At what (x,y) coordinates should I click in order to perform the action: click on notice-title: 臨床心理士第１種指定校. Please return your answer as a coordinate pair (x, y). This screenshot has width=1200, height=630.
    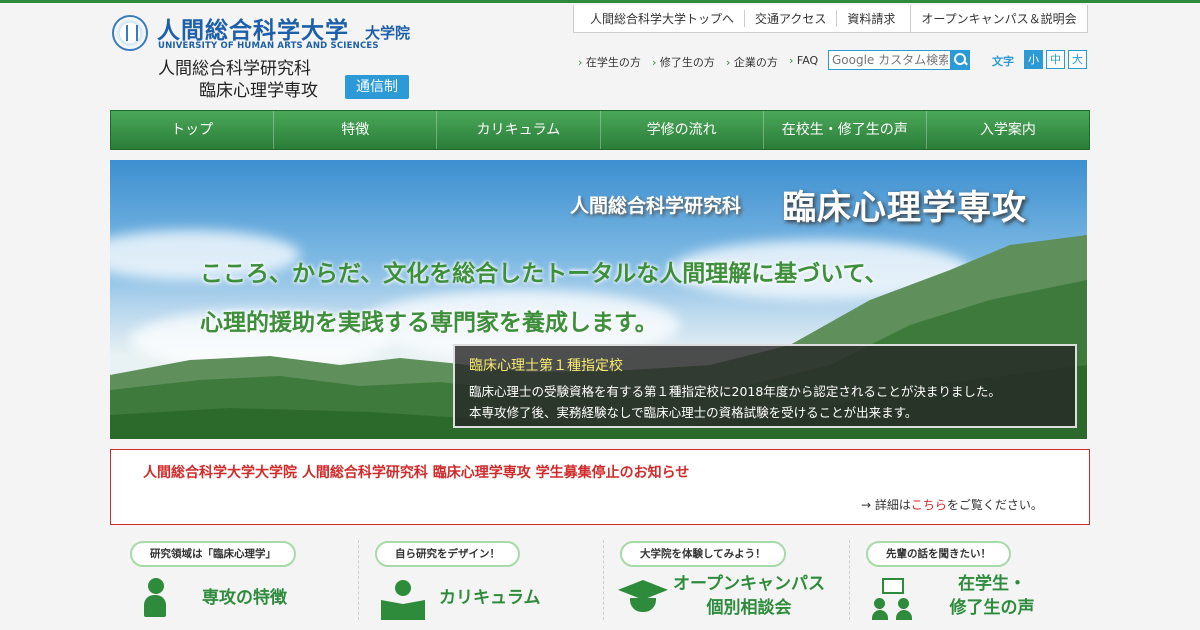
    Looking at the image, I should click on (546, 366).